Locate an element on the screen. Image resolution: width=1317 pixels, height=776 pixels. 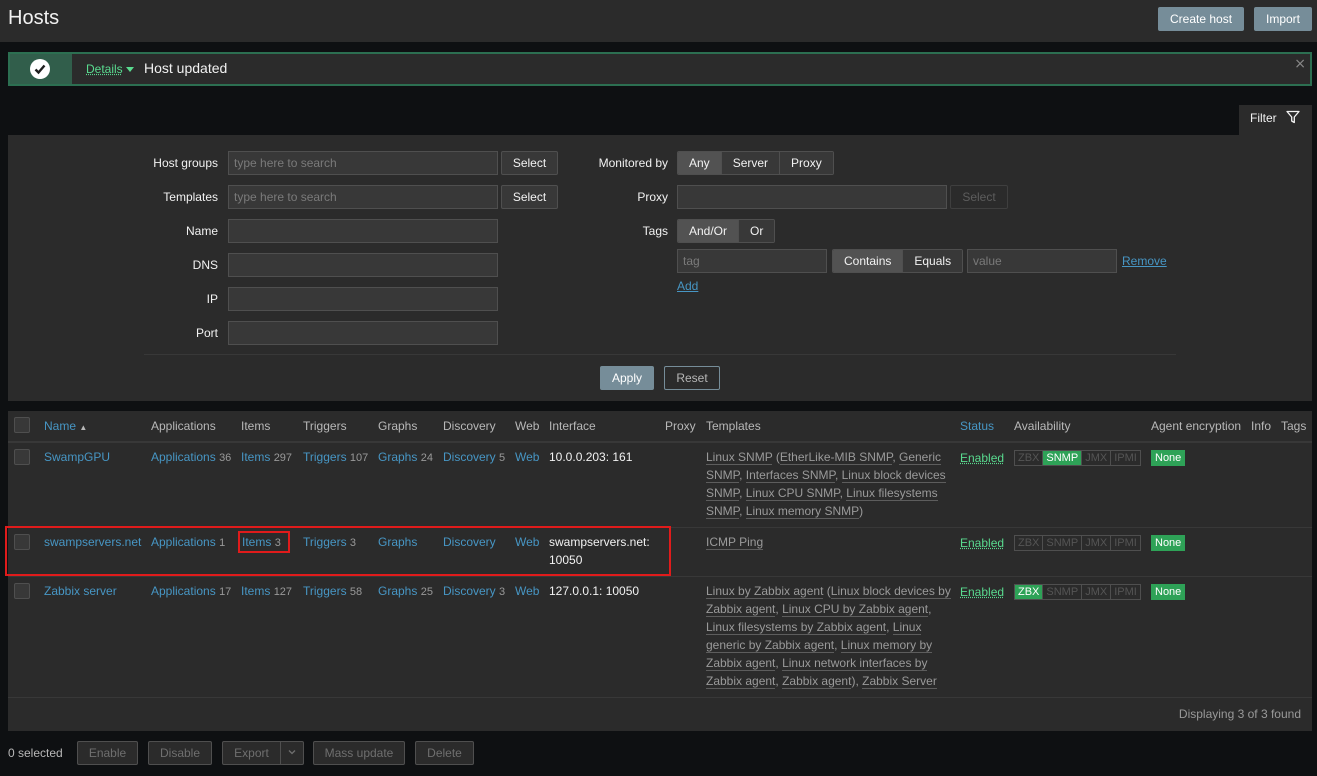
import-button: Import is located at coordinates (1283, 19).